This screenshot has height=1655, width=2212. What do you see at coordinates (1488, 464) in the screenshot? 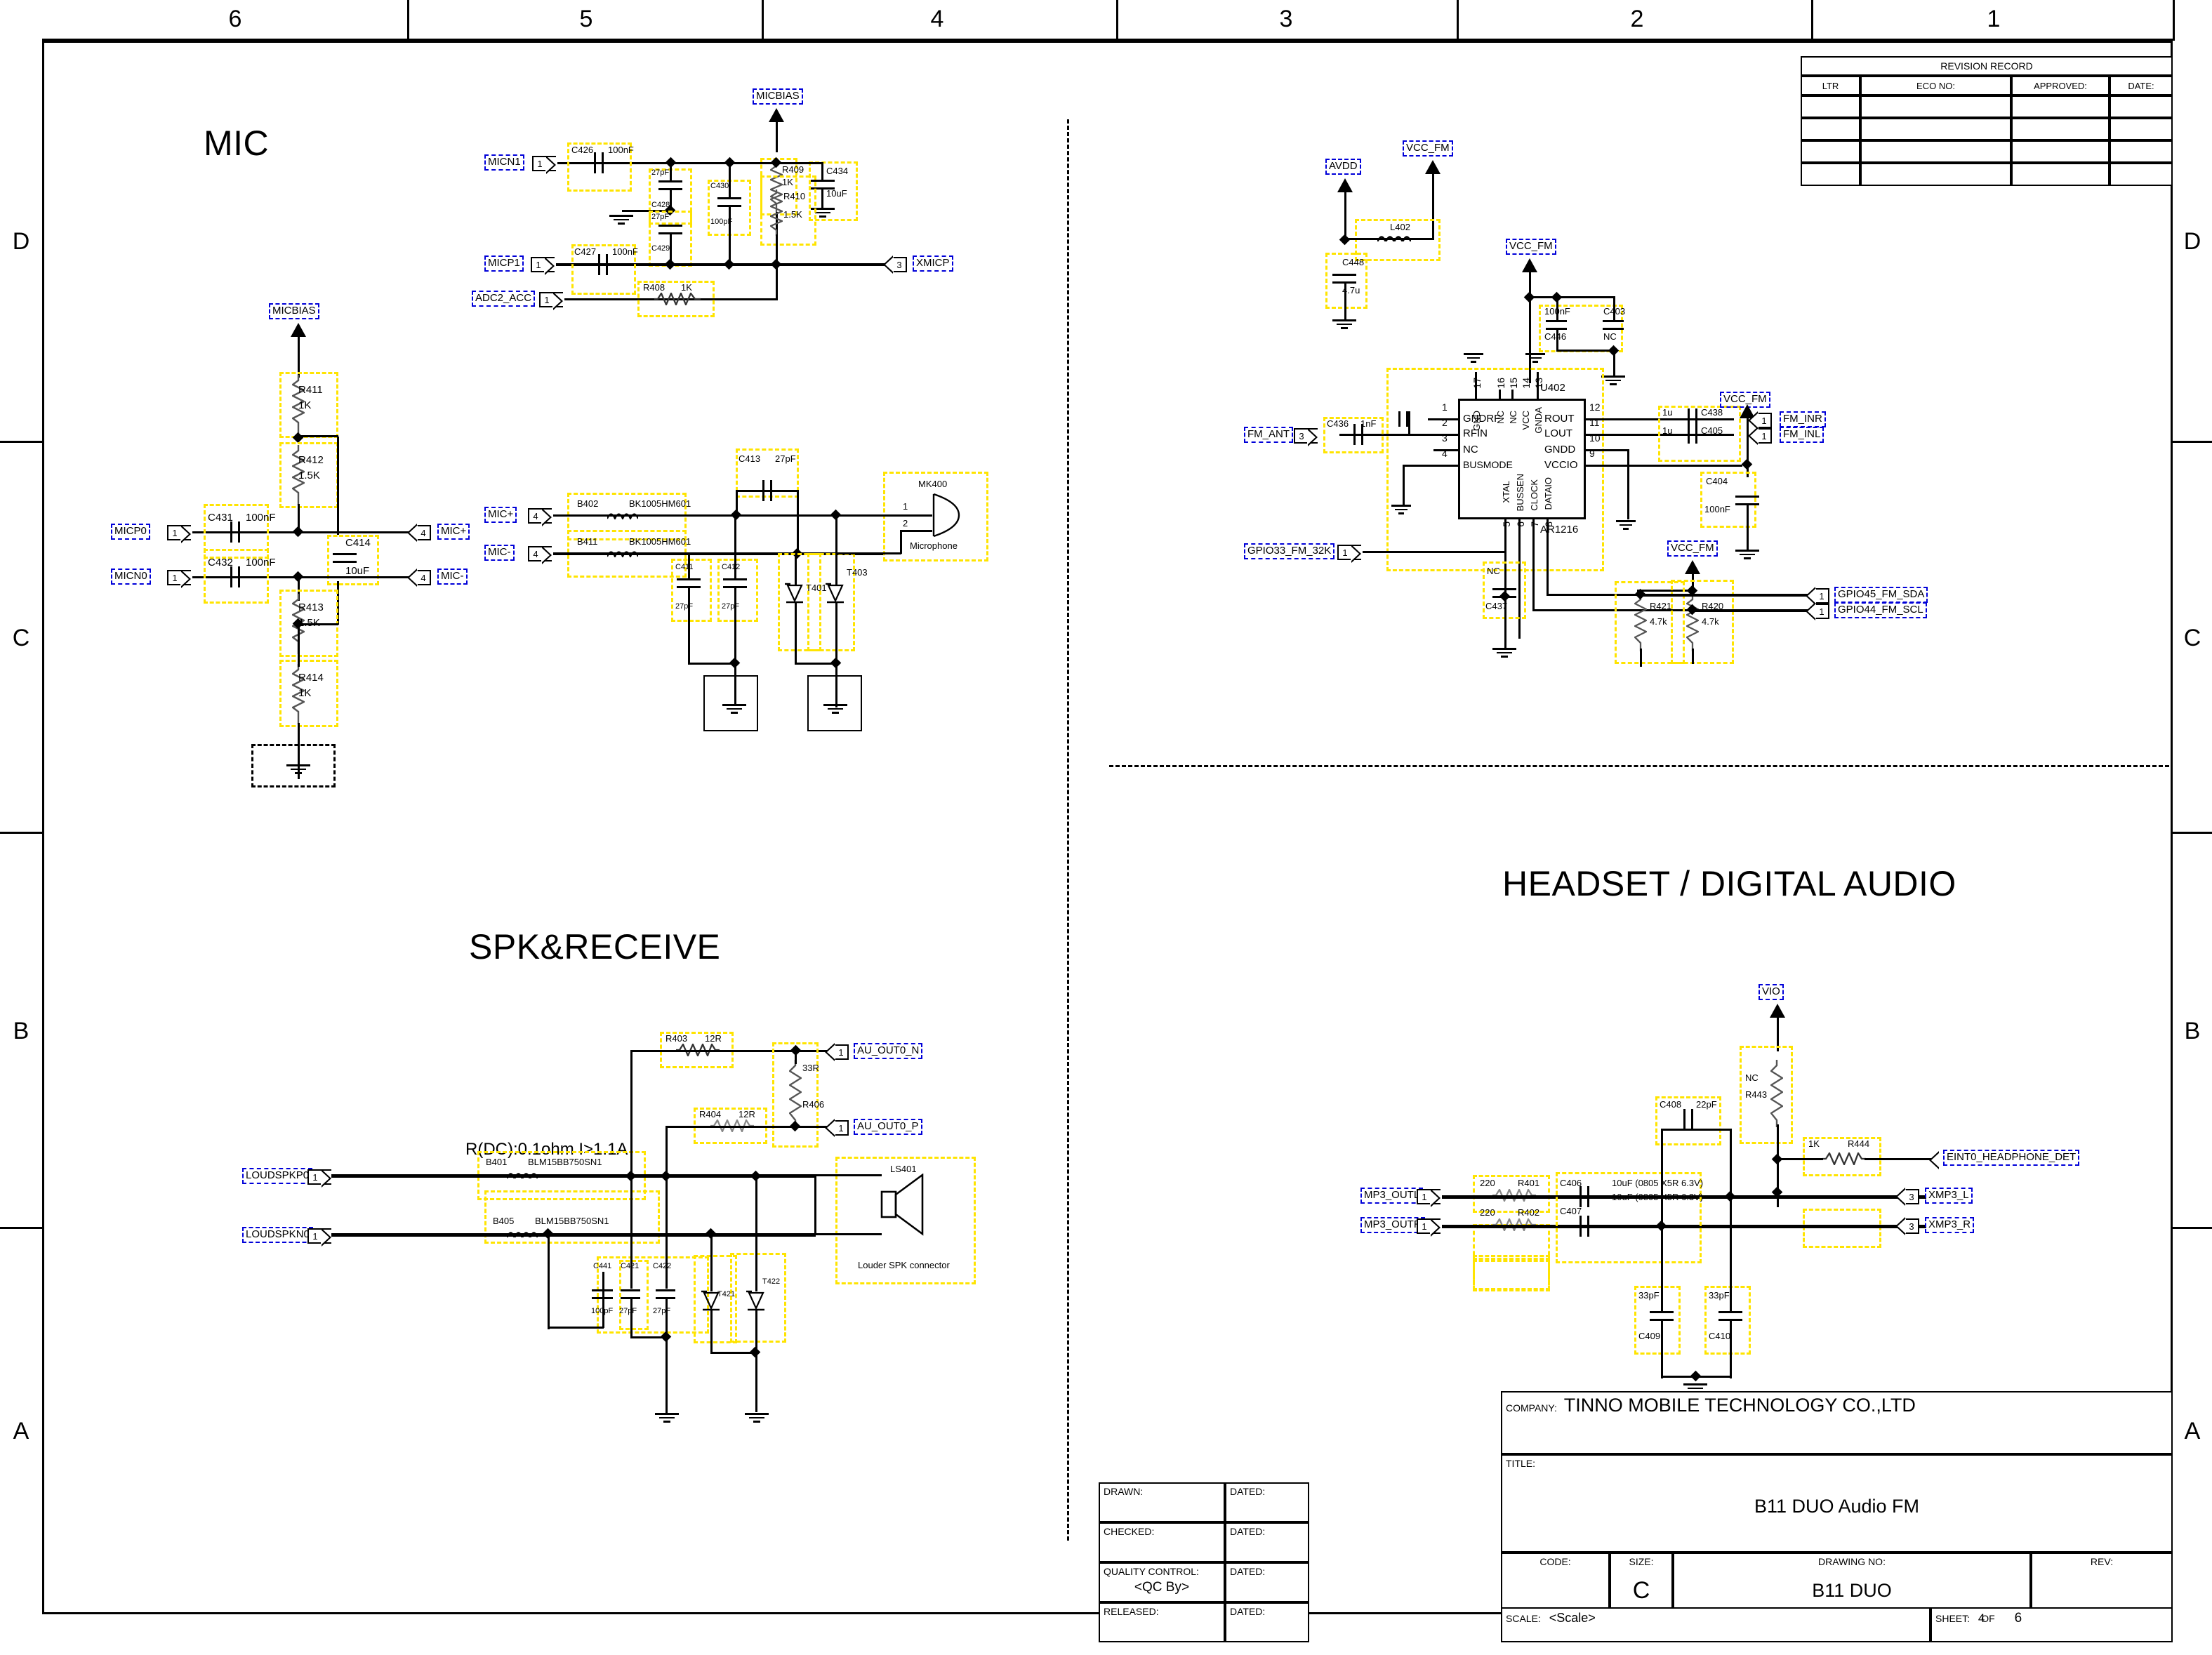
I see `ic-pin-busmode: BUSMODE` at bounding box center [1488, 464].